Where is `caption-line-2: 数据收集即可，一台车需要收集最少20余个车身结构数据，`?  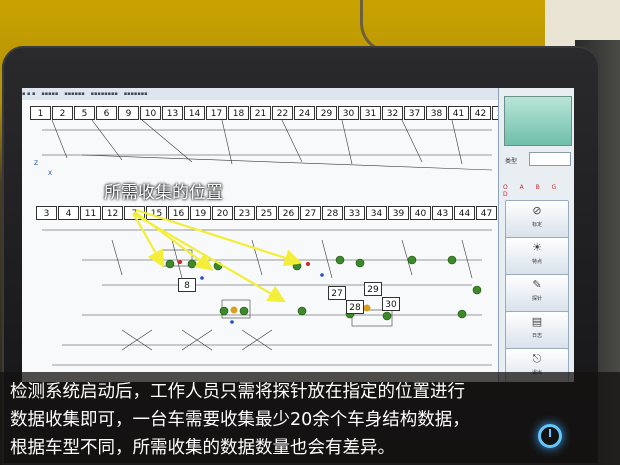
caption-line-2: 数据收集即可，一台车需要收集最少20余个车身结构数据， is located at coordinates (240, 420).